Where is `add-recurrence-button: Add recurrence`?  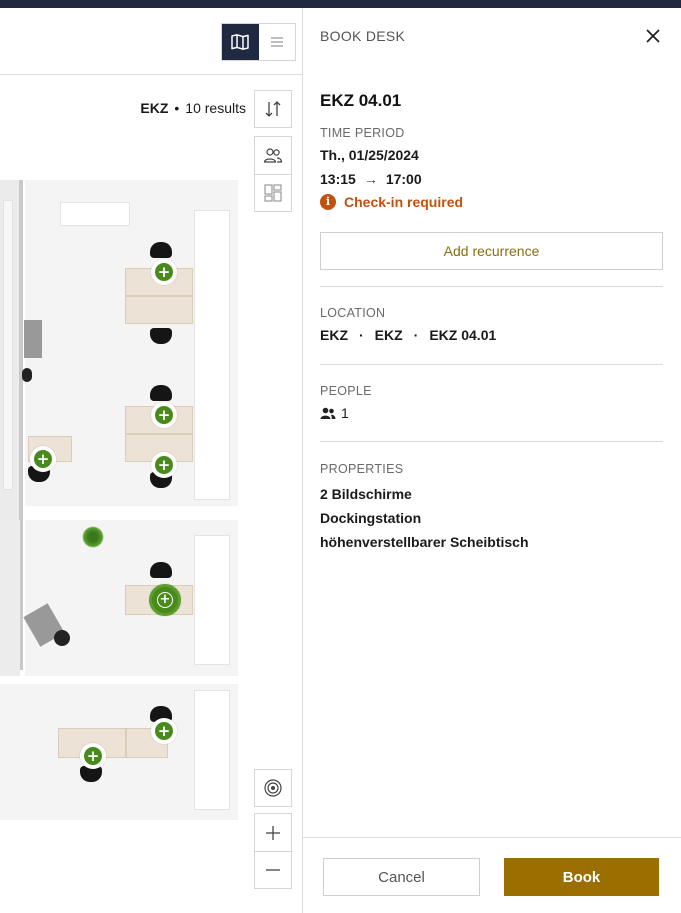
add-recurrence-button: Add recurrence is located at coordinates (491, 251).